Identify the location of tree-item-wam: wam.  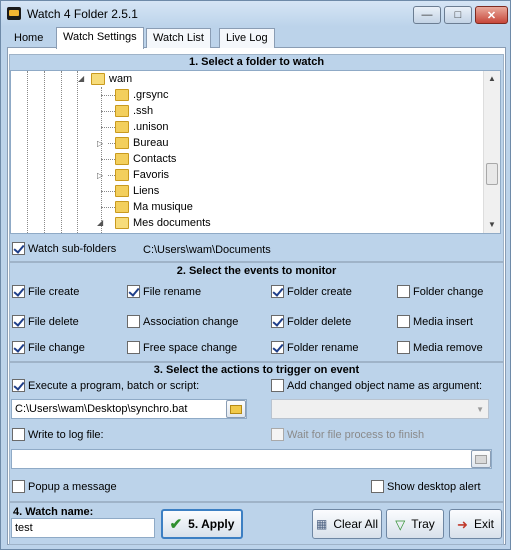
(111, 79).